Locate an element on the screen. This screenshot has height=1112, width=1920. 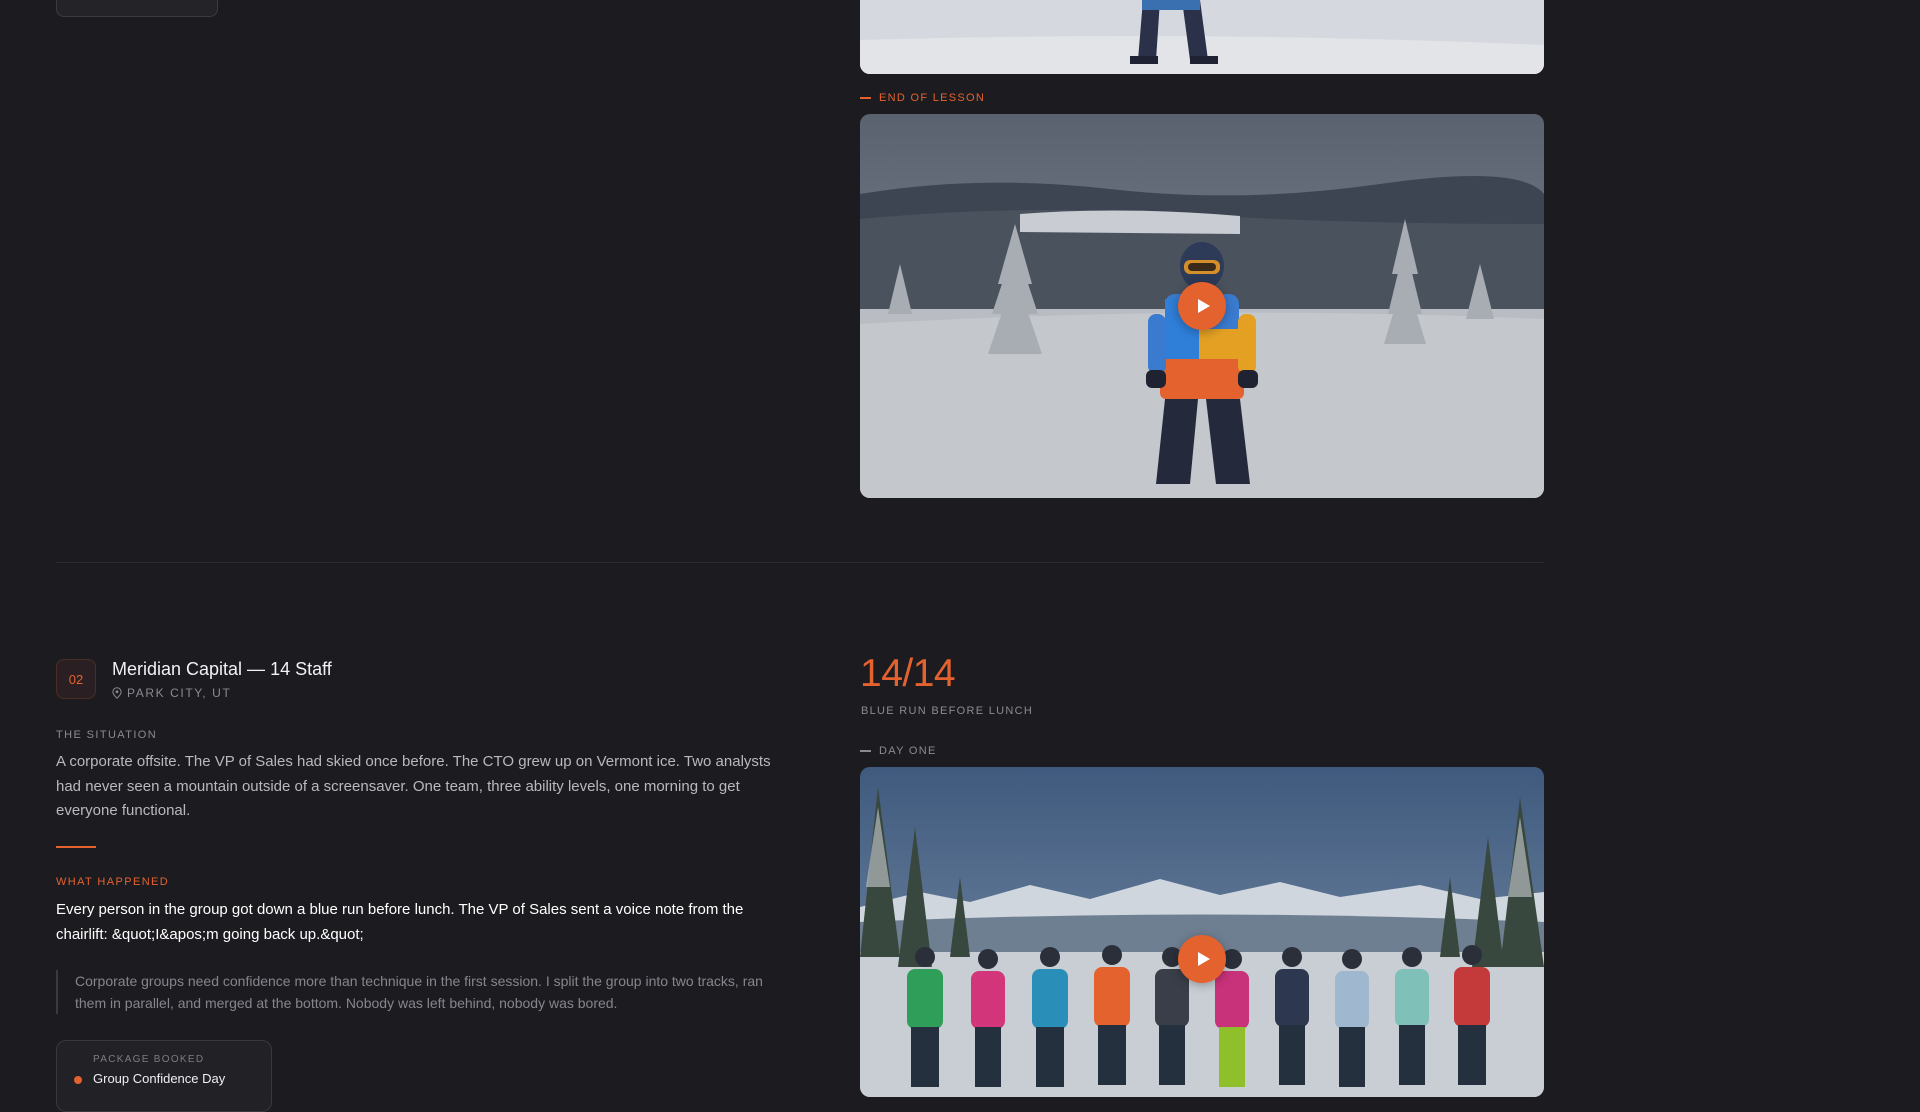
case-title: Meridian Capital — 14 Staff is located at coordinates (222, 669).